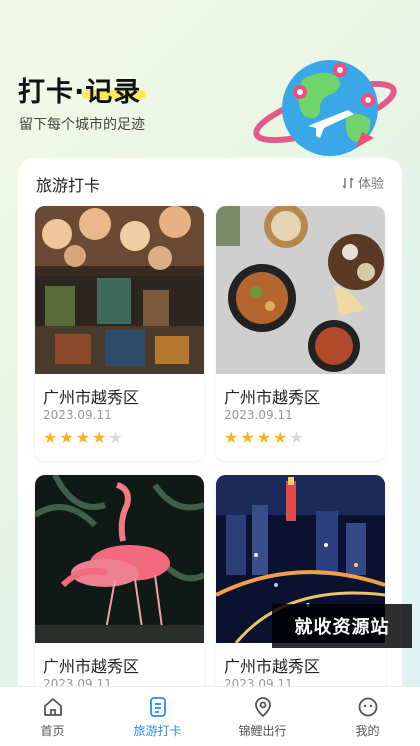 Image resolution: width=420 pixels, height=746 pixels. What do you see at coordinates (262, 706) in the screenshot?
I see `user-pin-icon` at bounding box center [262, 706].